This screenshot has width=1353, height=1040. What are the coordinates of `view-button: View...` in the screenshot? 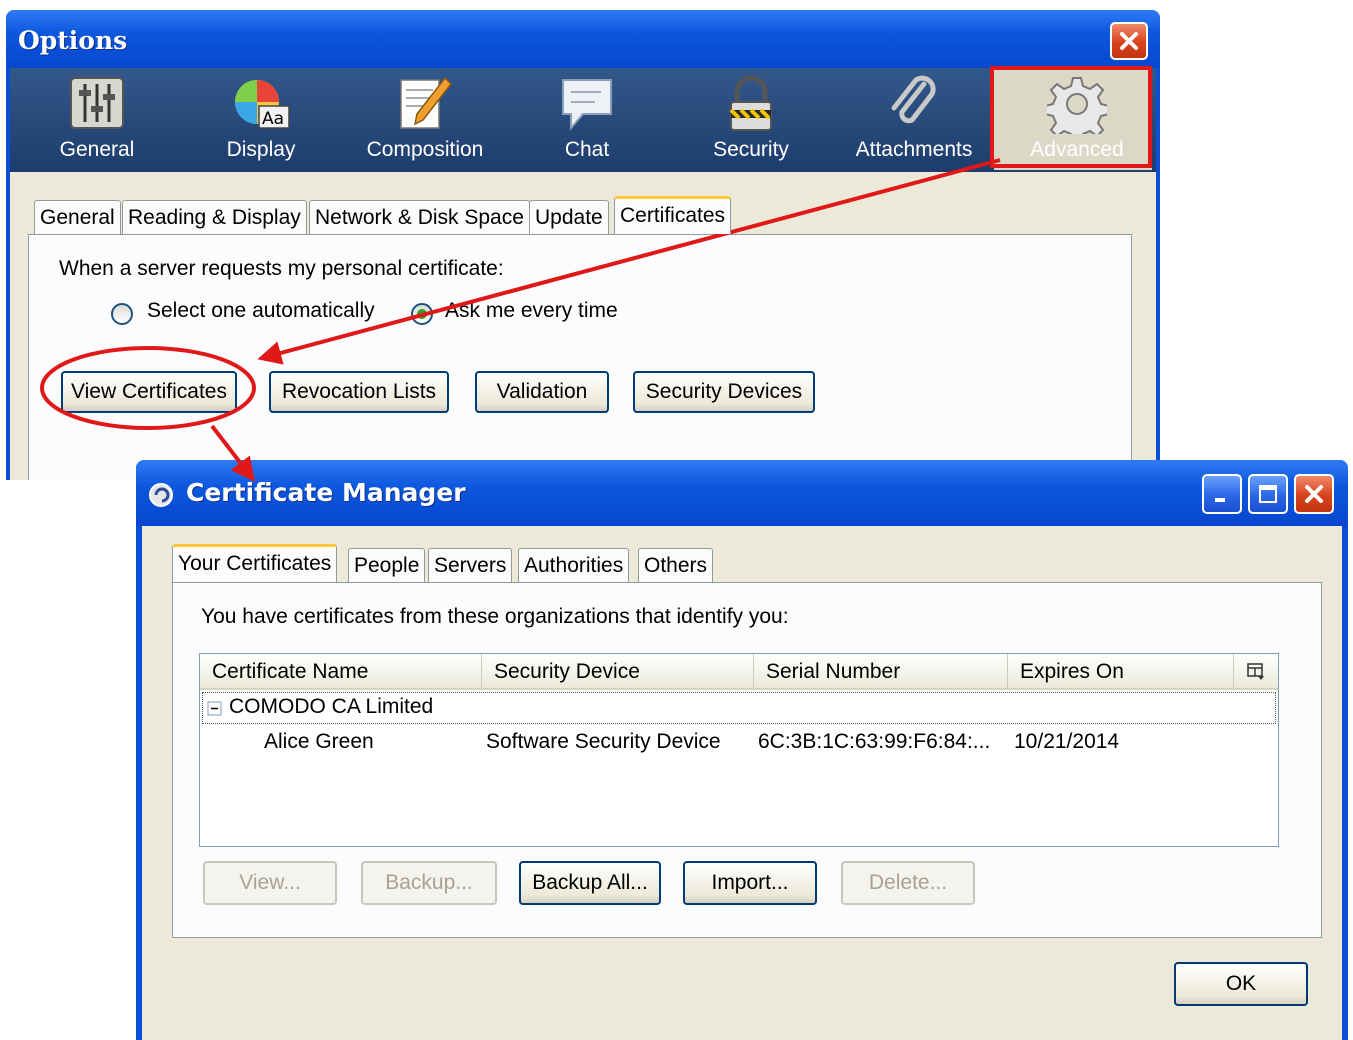 It's located at (270, 883).